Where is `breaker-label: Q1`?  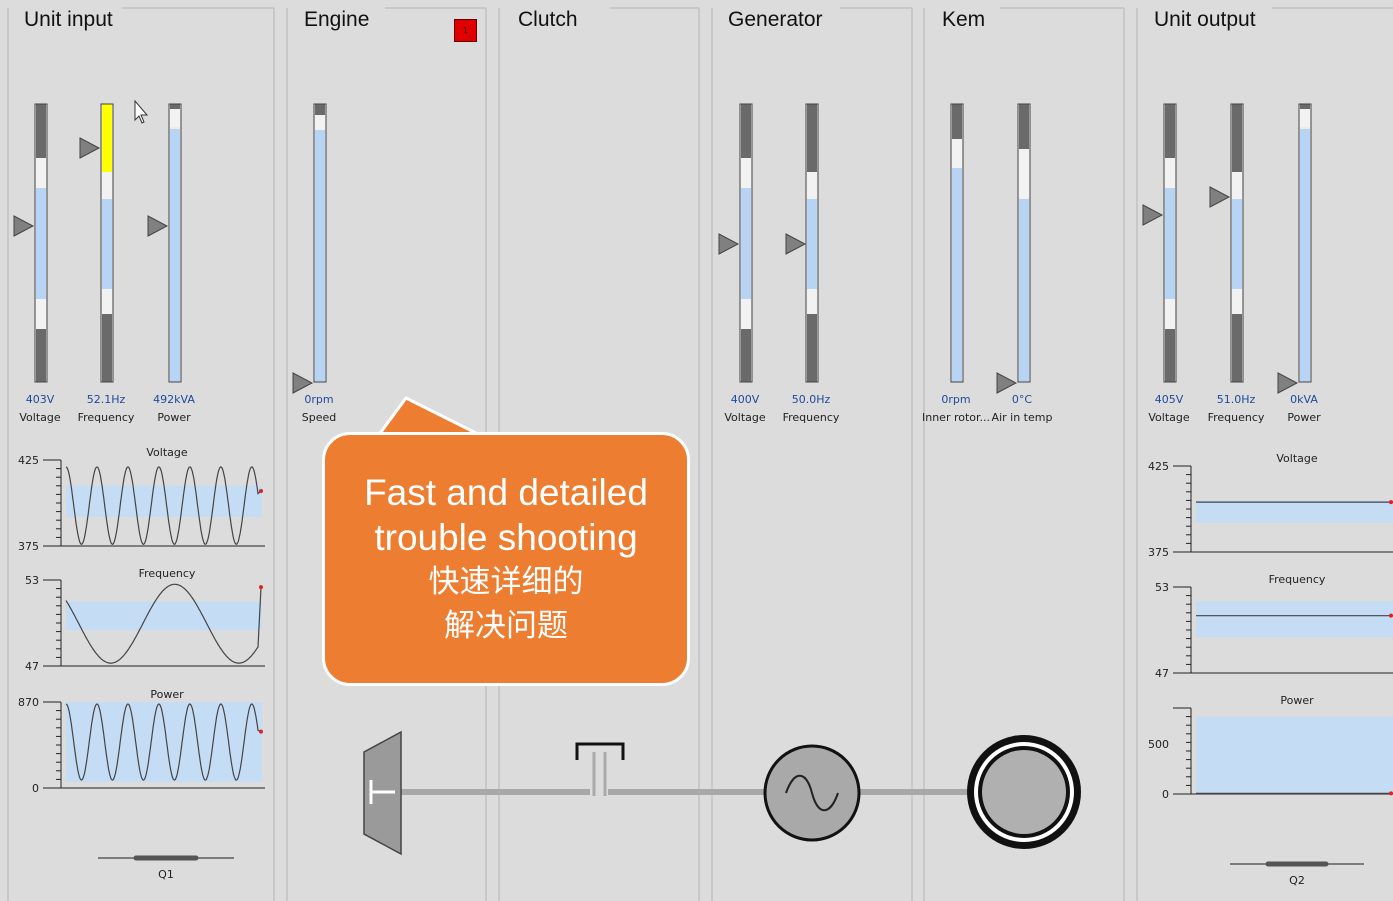
breaker-label: Q1 is located at coordinates (166, 874).